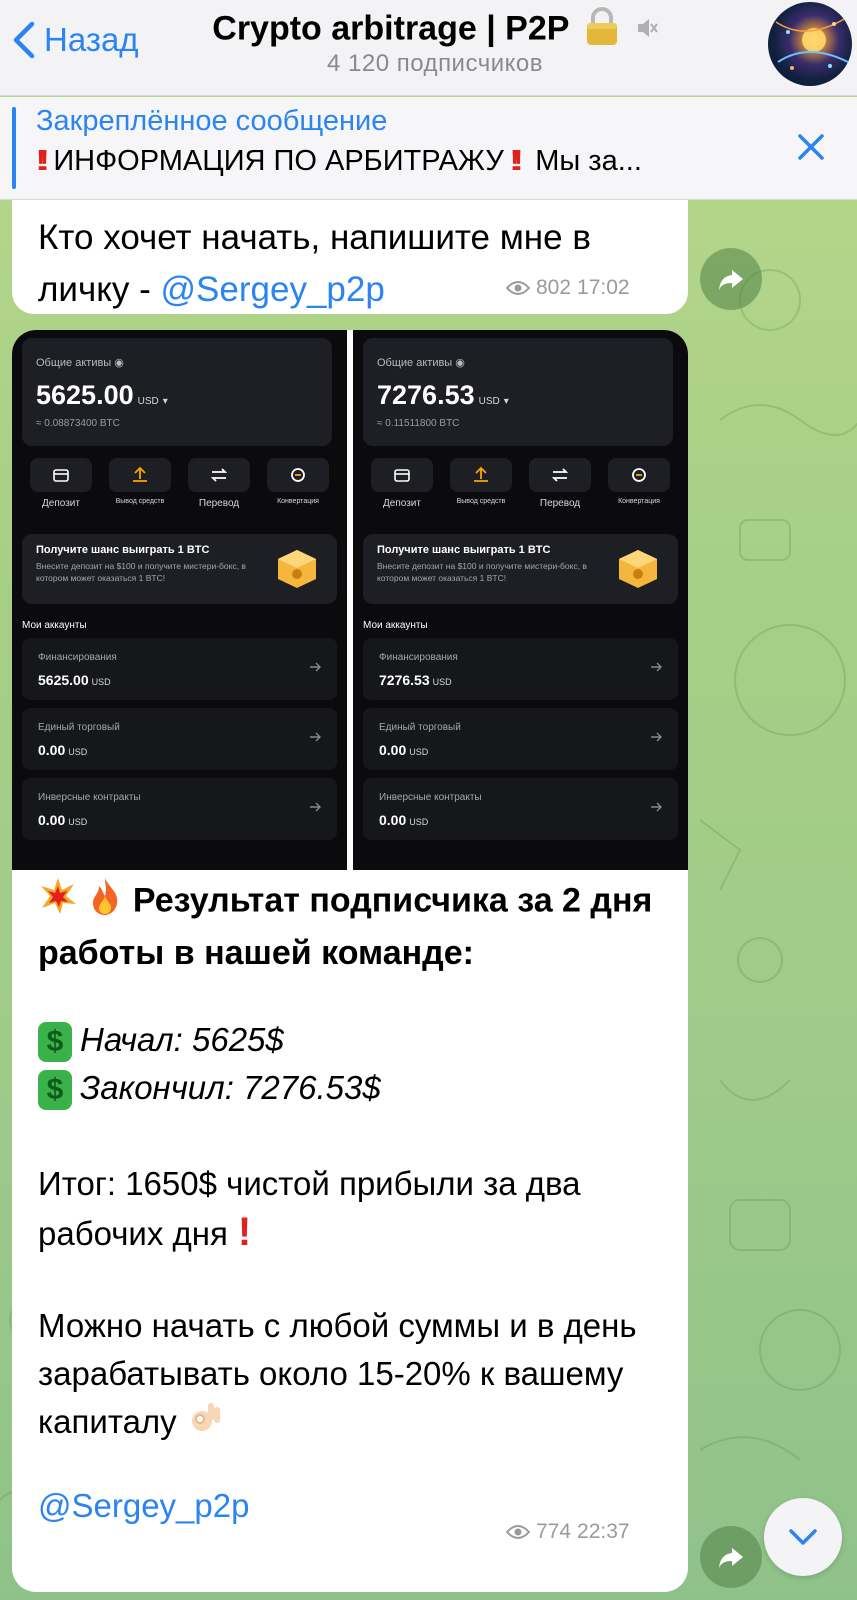  Describe the element at coordinates (435, 63) in the screenshot. I see `subscriber-count: 4 120 подписчиков` at that location.